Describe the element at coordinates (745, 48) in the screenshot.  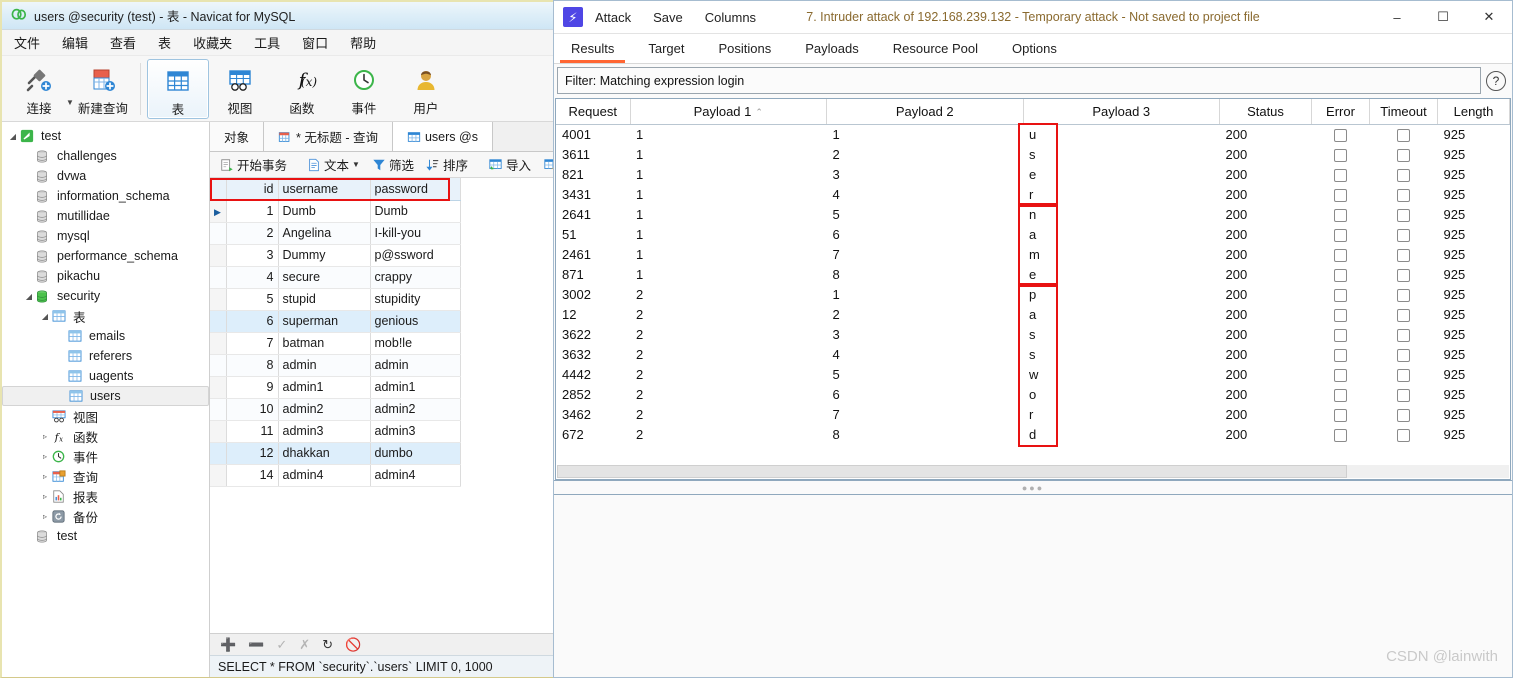
I see `tab-positions: Positions` at that location.